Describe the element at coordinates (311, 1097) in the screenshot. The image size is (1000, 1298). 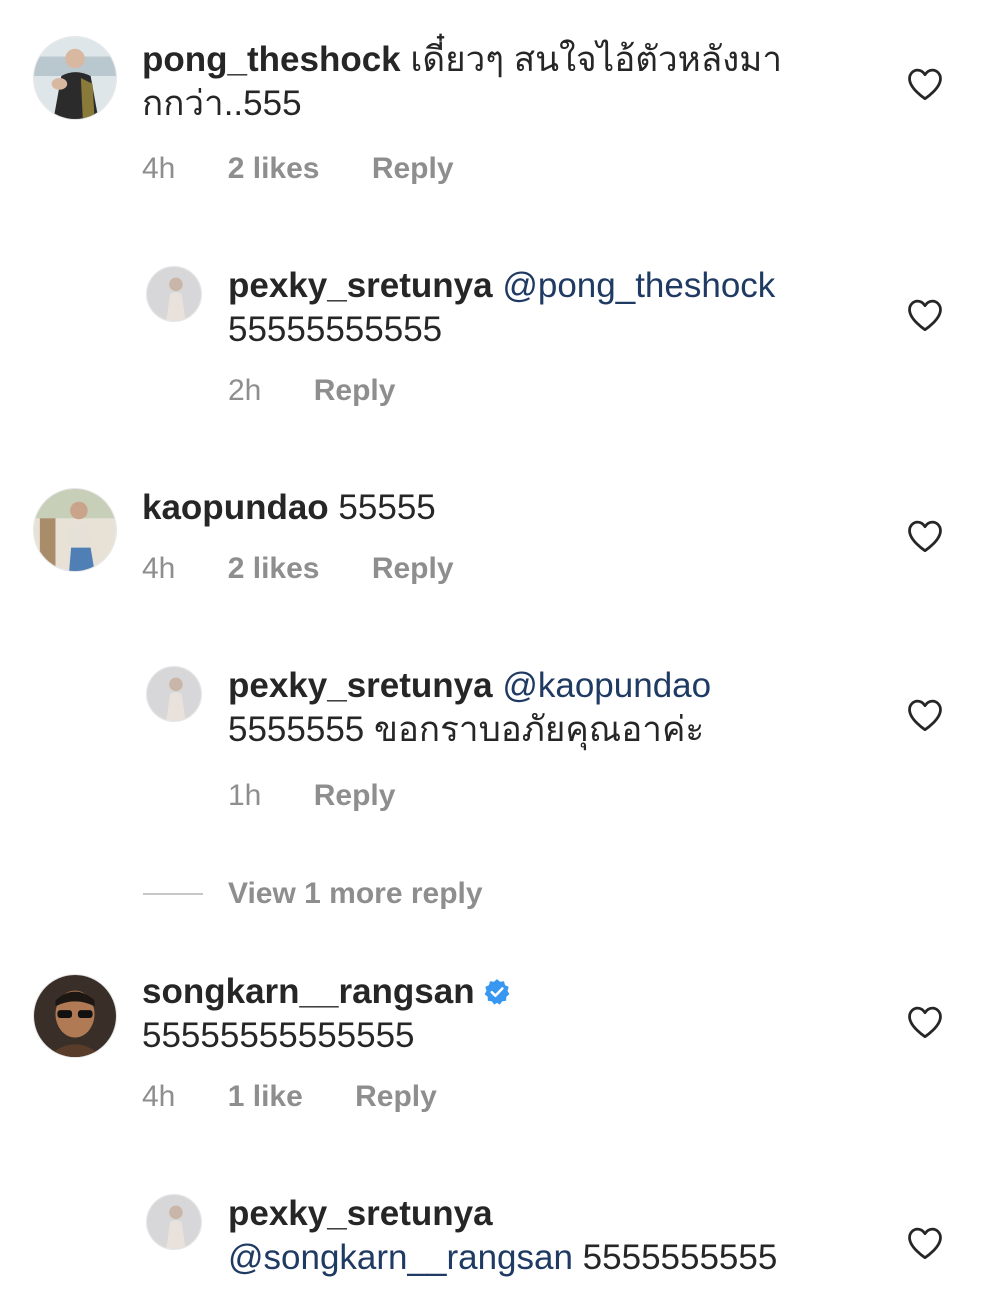
I see `comment-meta: 4h 1 like Reply` at that location.